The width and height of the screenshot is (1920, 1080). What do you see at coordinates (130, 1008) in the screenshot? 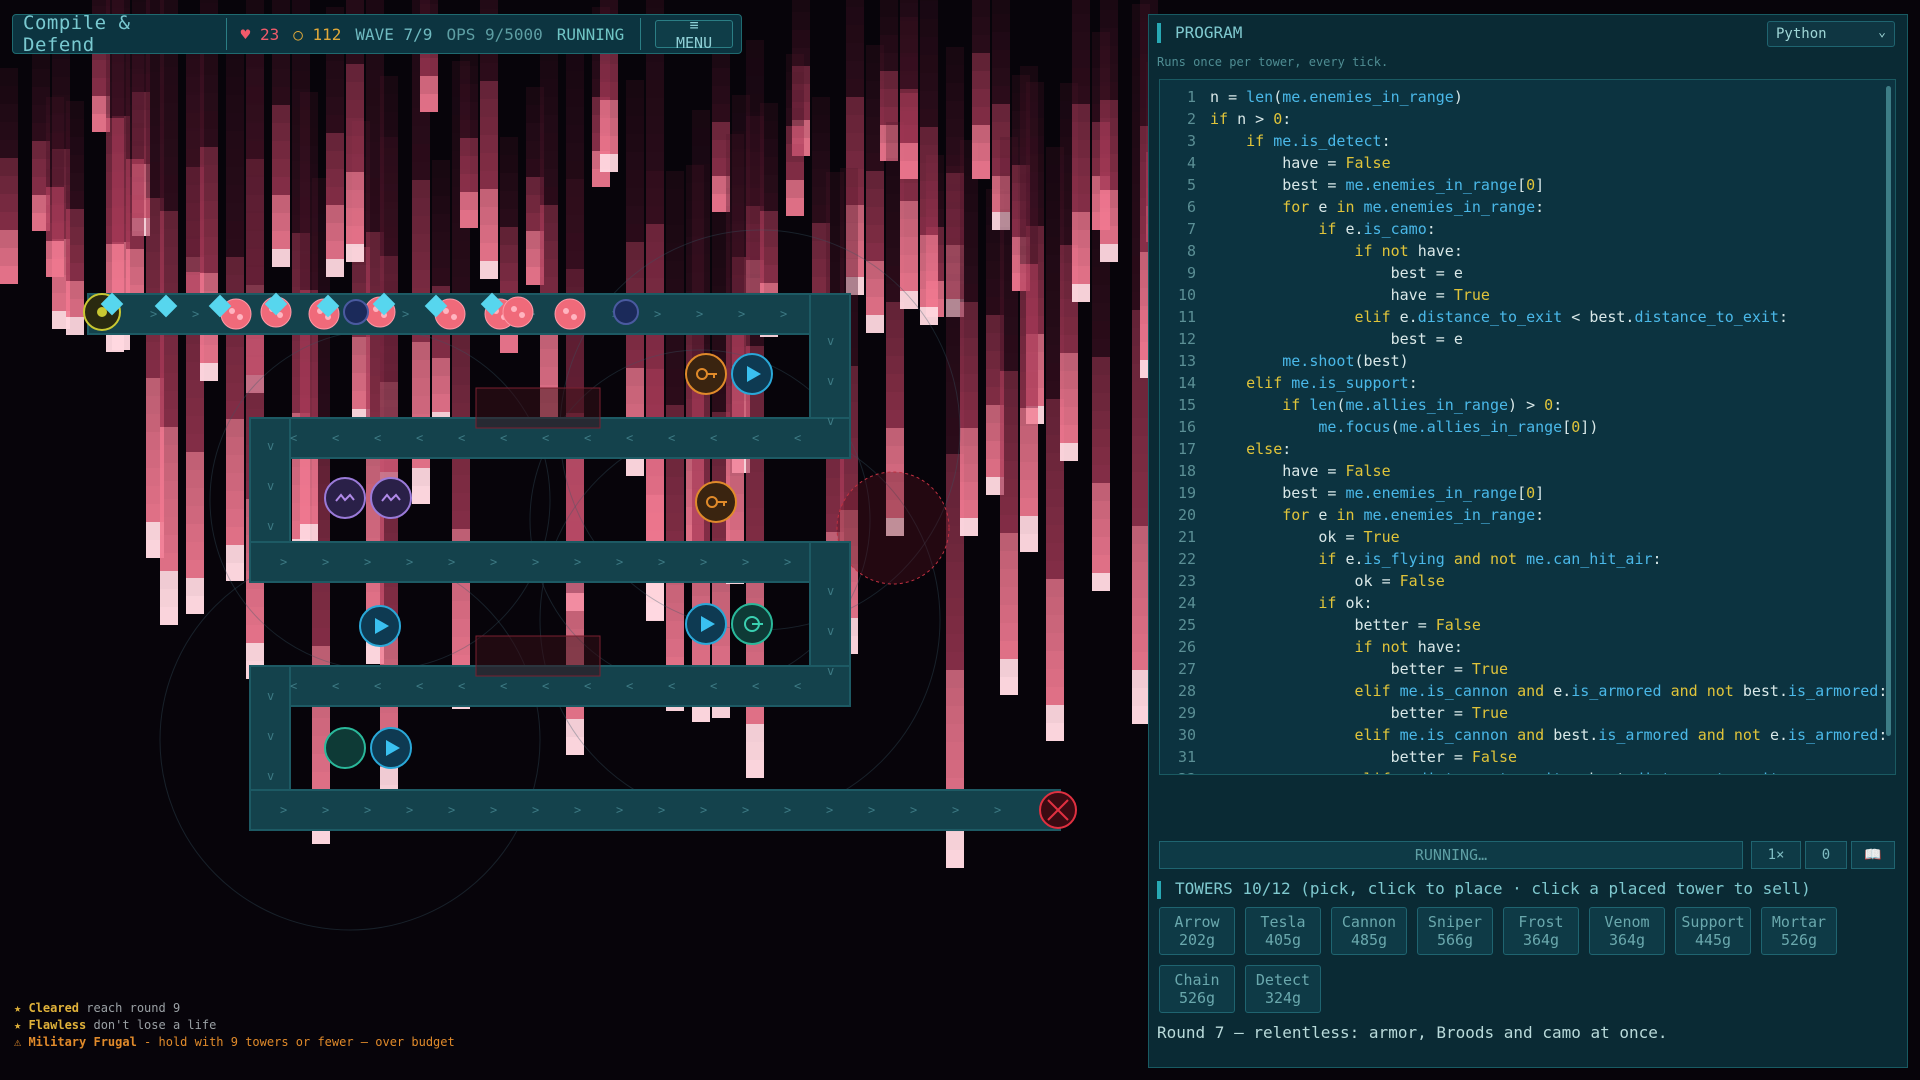
I see `achievement-desc: reach round 9` at bounding box center [130, 1008].